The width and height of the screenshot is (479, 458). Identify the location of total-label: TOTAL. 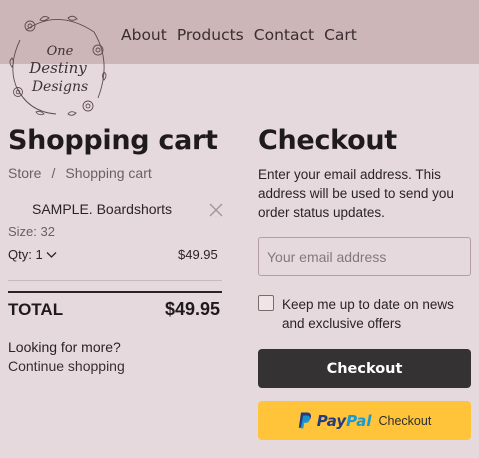
(36, 309).